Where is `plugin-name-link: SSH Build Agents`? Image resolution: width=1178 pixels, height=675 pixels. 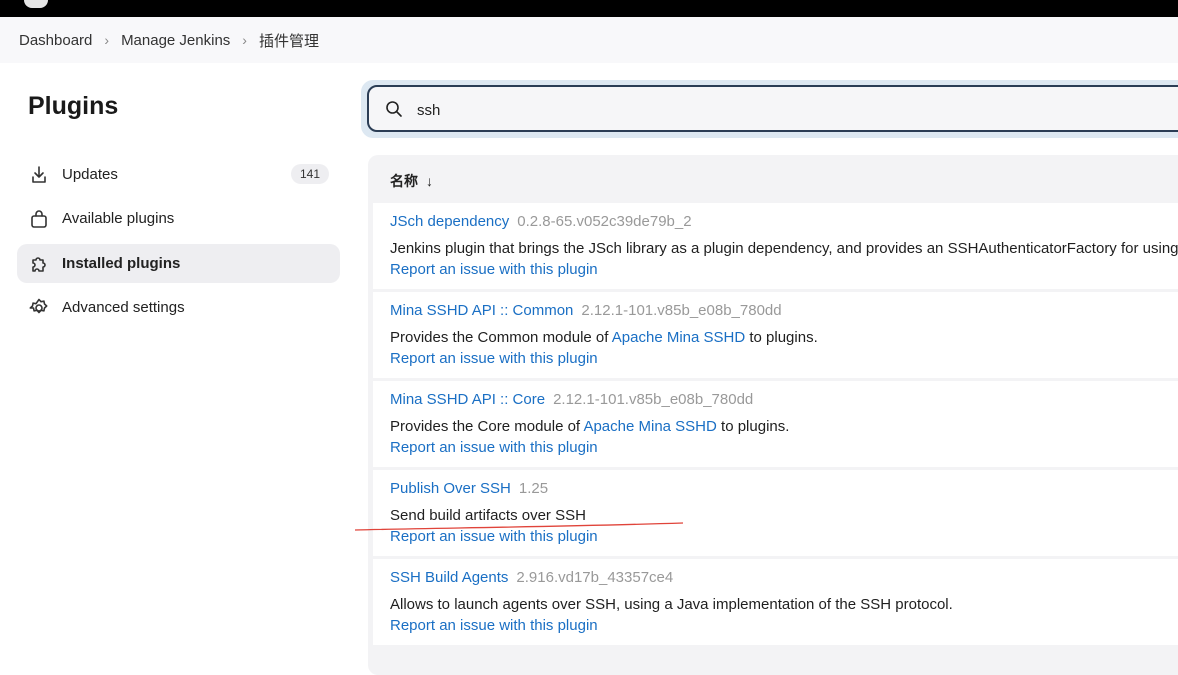 plugin-name-link: SSH Build Agents is located at coordinates (449, 577).